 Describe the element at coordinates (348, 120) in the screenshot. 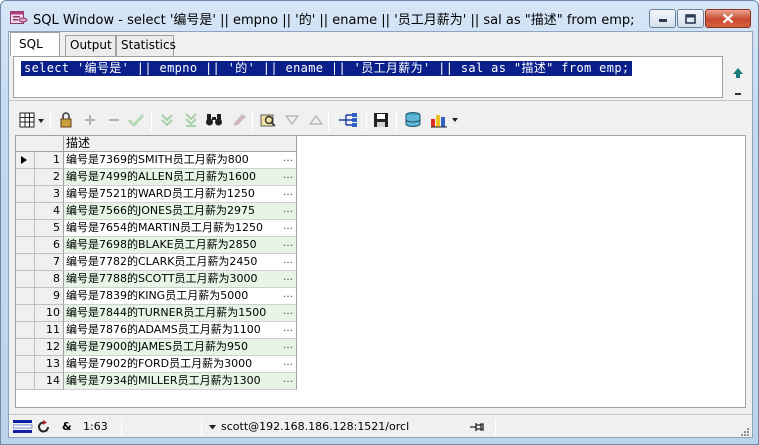

I see `link-button` at that location.